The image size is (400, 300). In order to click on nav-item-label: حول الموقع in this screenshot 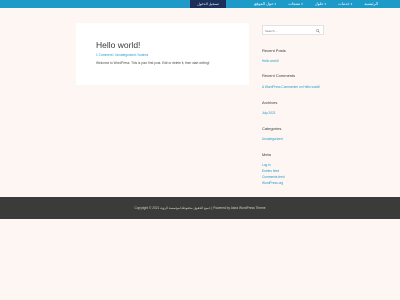, I will do `click(264, 3)`.